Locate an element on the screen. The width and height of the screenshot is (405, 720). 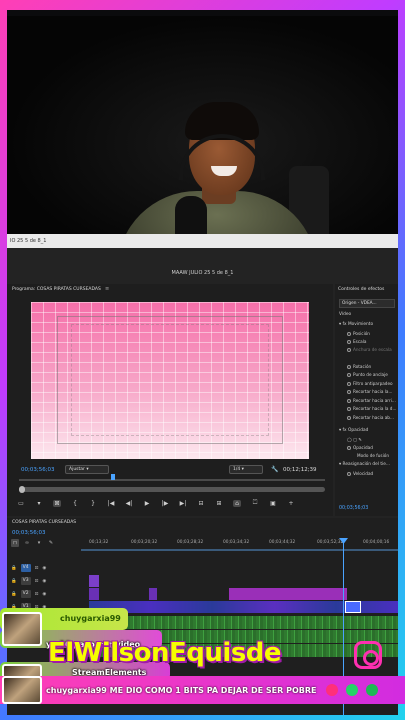
transport-button: ▾ is located at coordinates (39, 503).